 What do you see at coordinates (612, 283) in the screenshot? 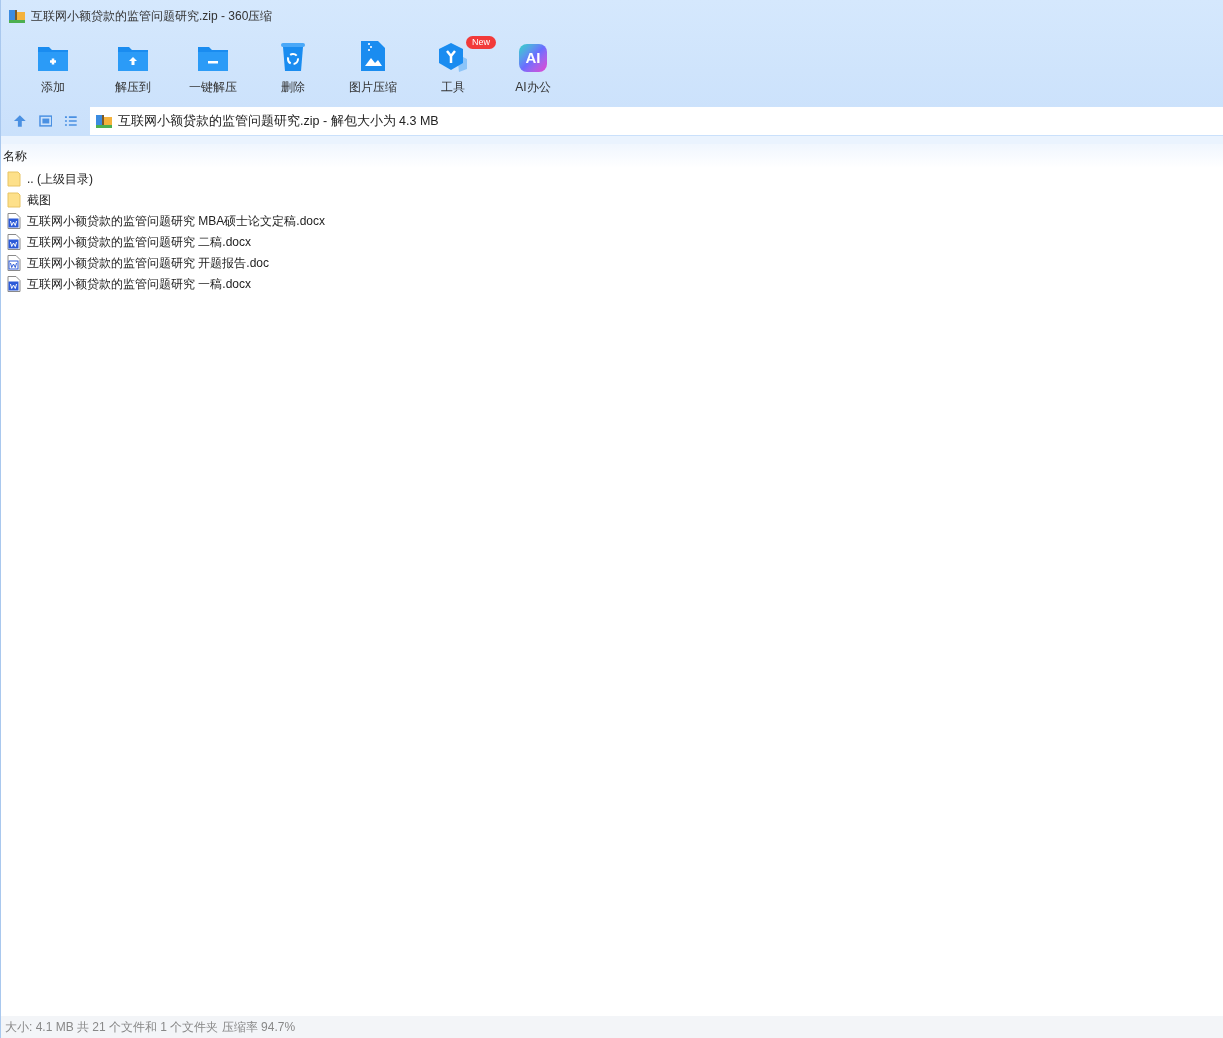
I see `file-row: 互联网小额贷款的监管问题研究 一稿.docx` at bounding box center [612, 283].